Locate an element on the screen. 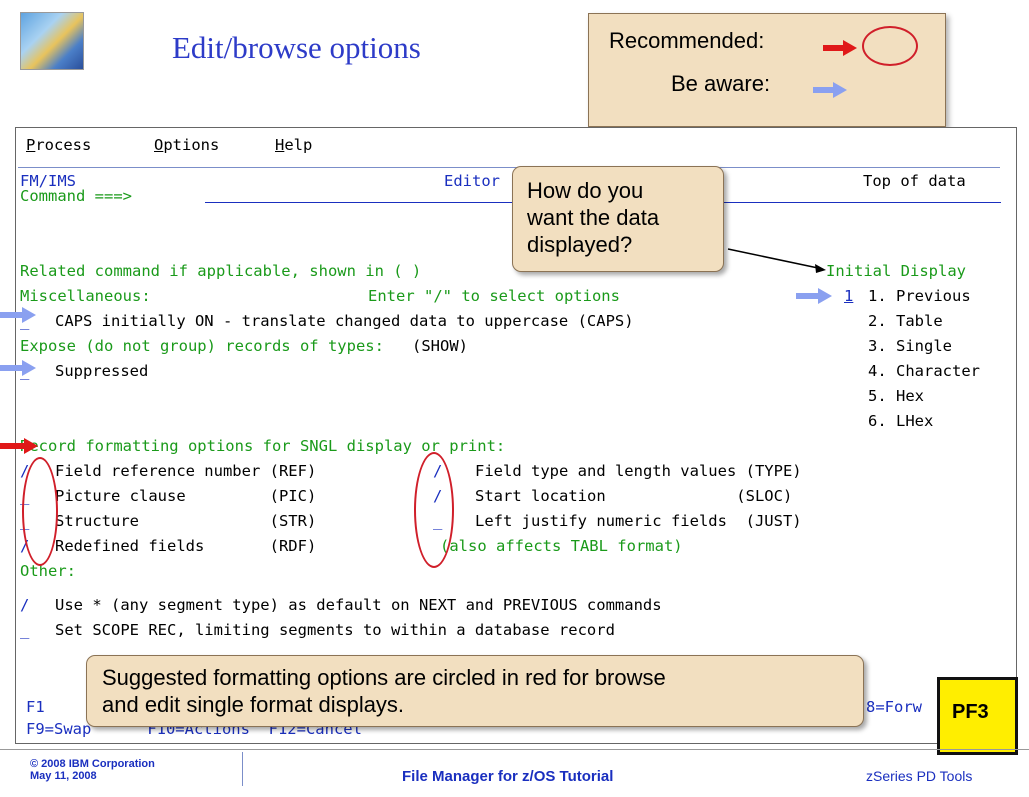 The width and height of the screenshot is (1029, 797). red-circle-right-options is located at coordinates (434, 510).